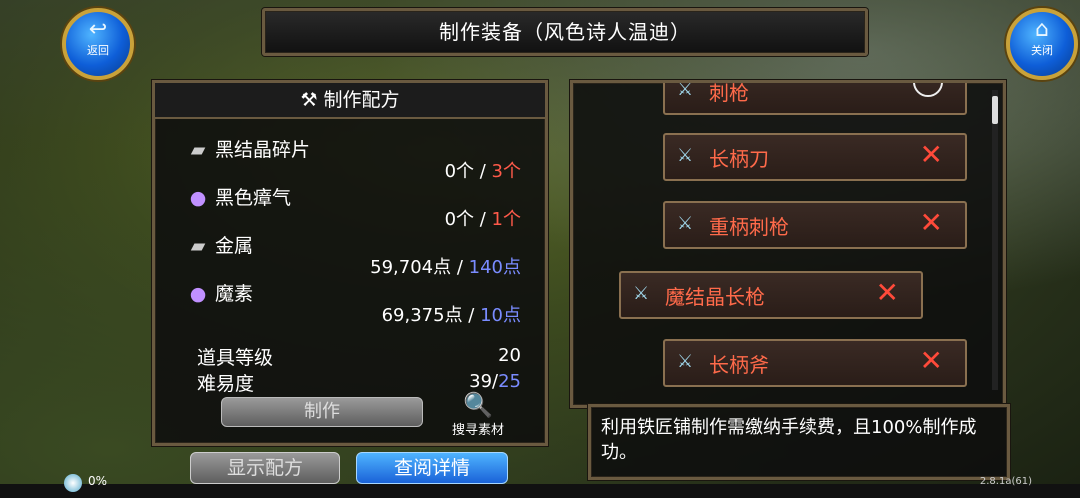 Image resolution: width=1080 pixels, height=498 pixels. I want to click on material-need: 10点, so click(500, 315).